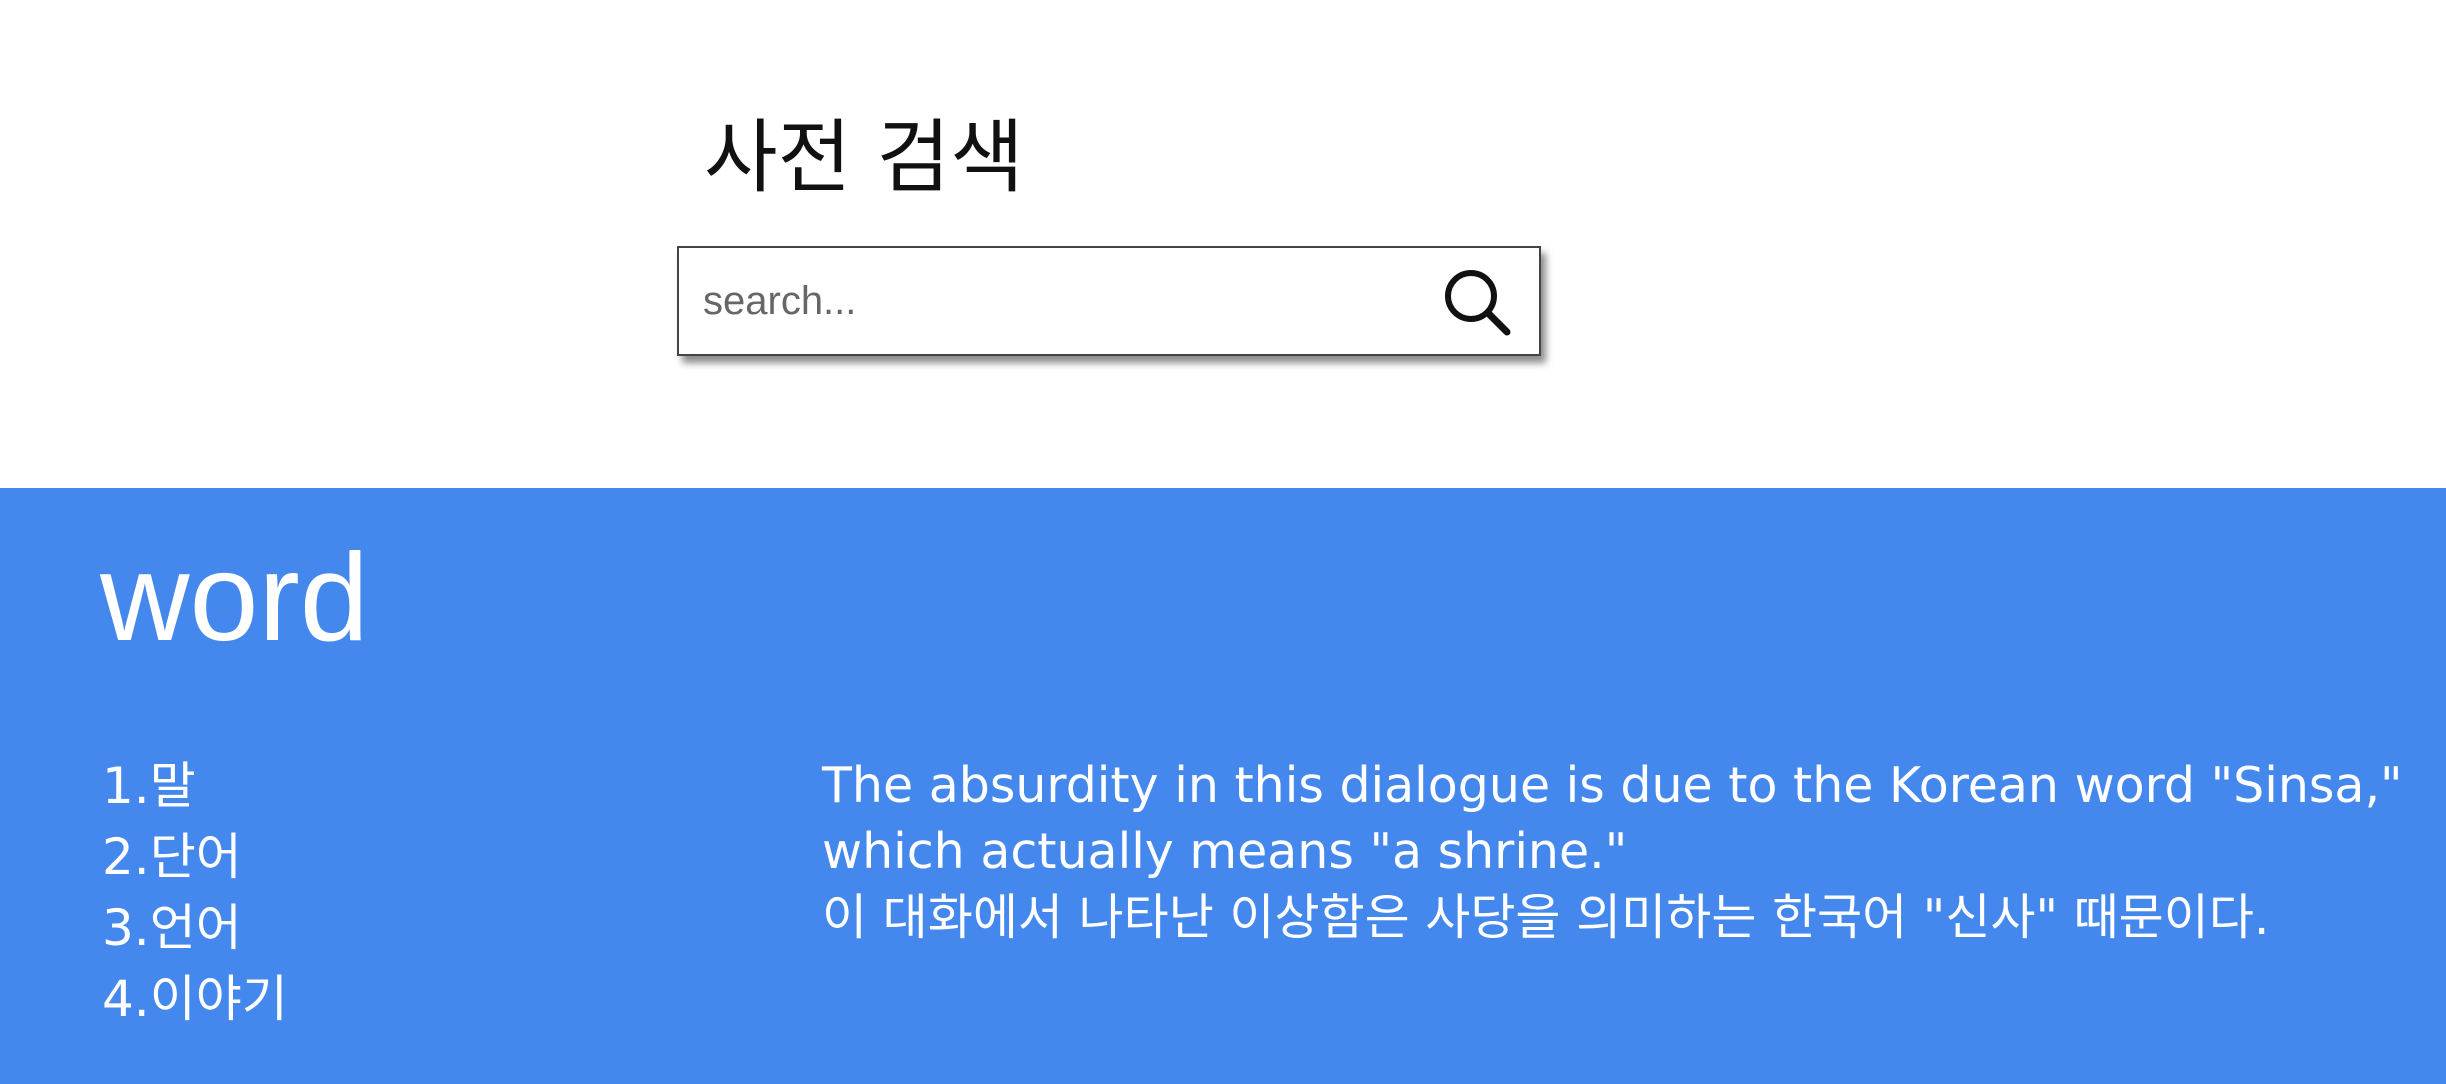  Describe the element at coordinates (195, 893) in the screenshot. I see `meaning-list: 1.말 2.단어 3.언어 4.이야기` at that location.